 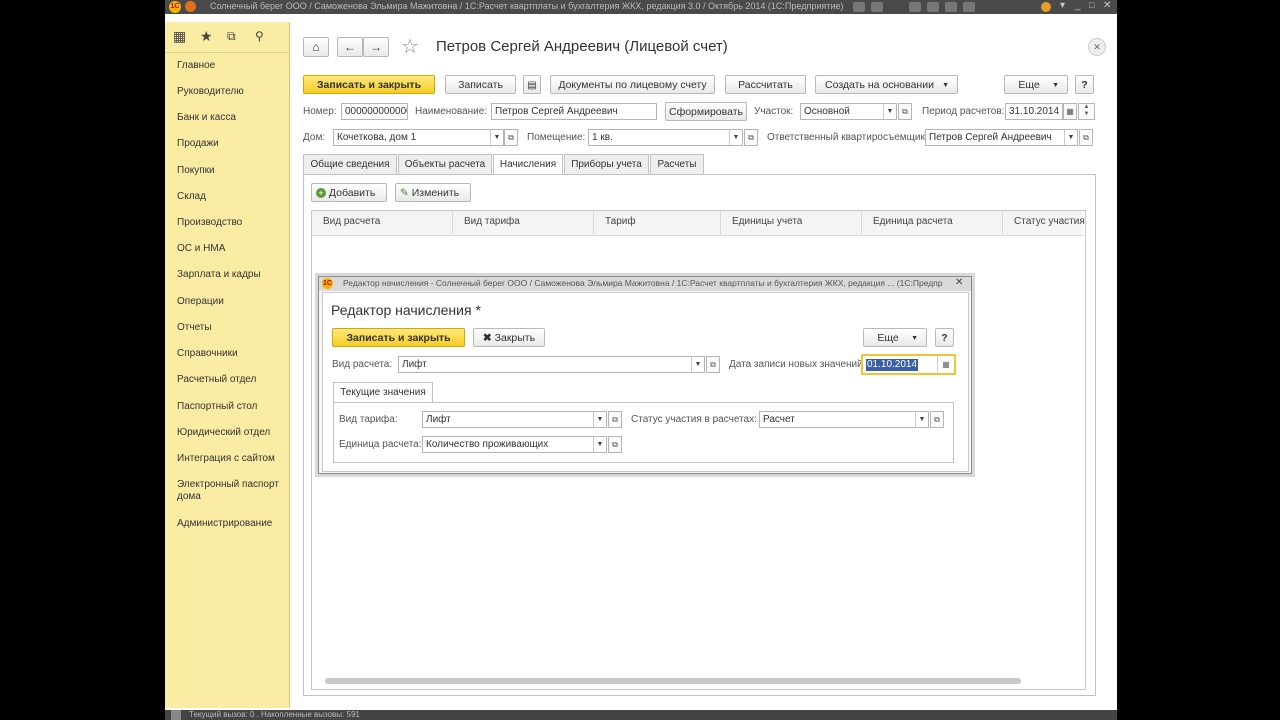 What do you see at coordinates (509, 337) in the screenshot?
I see `dialog-close-button: ✖ Закрыть` at bounding box center [509, 337].